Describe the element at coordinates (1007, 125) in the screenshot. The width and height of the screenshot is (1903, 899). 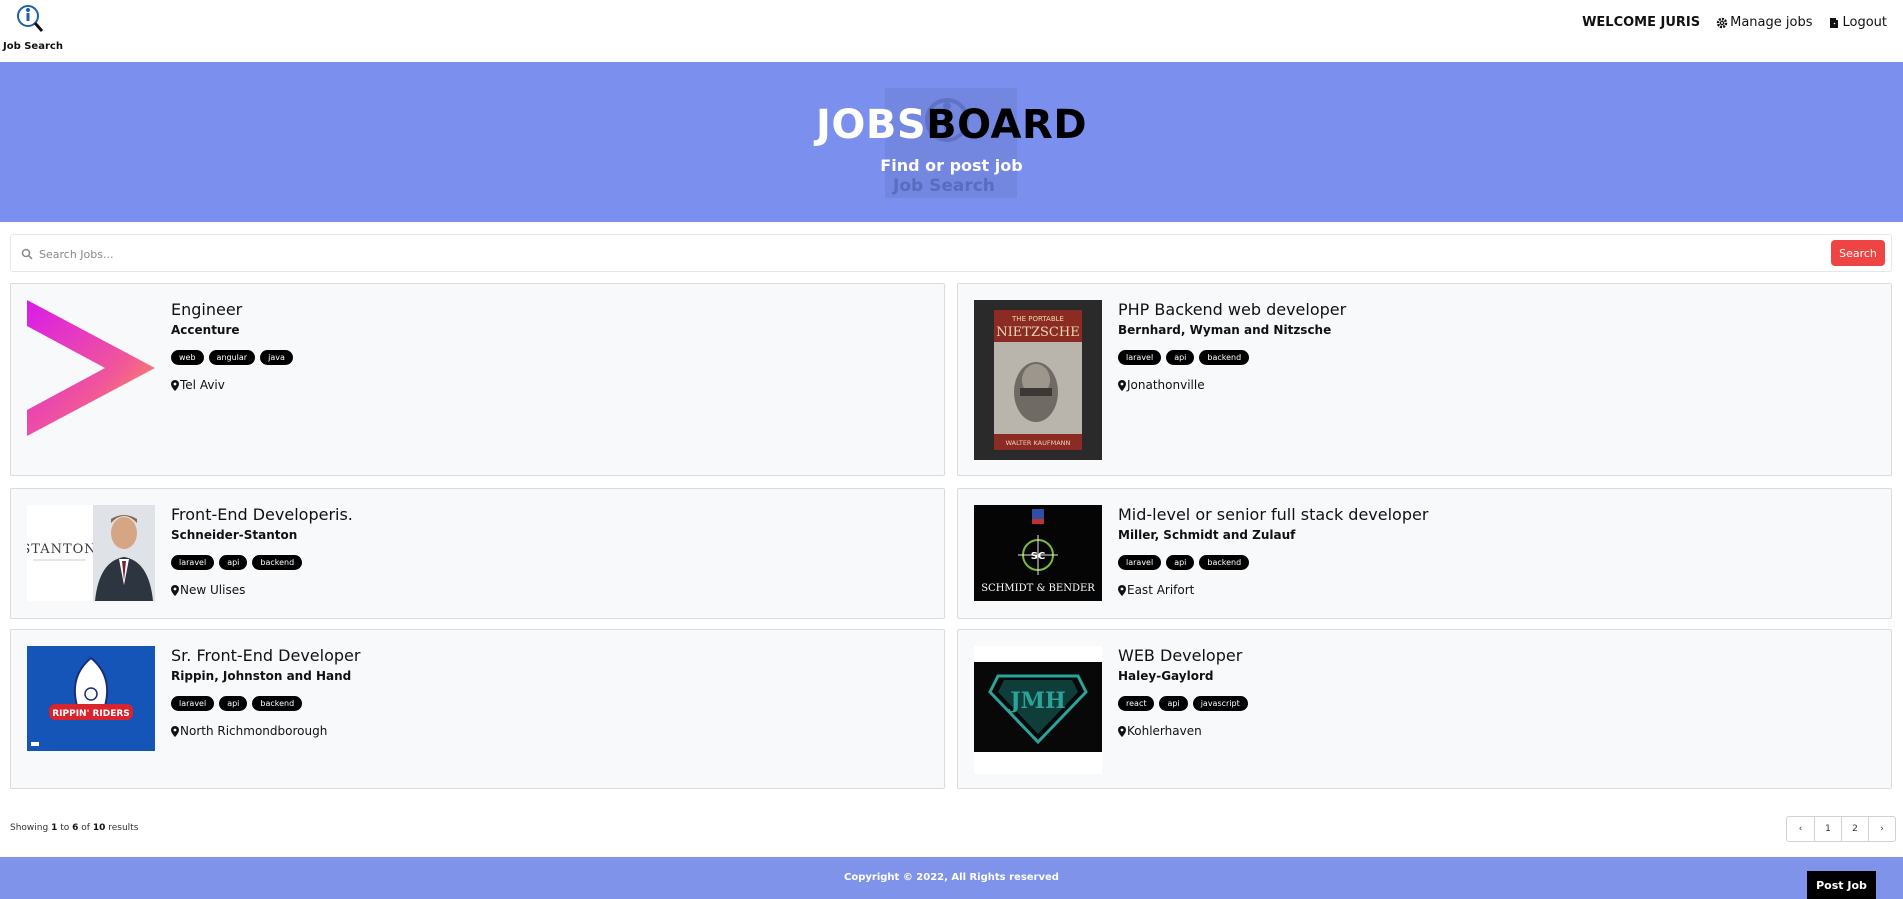
I see `title-part-board: BOARD` at that location.